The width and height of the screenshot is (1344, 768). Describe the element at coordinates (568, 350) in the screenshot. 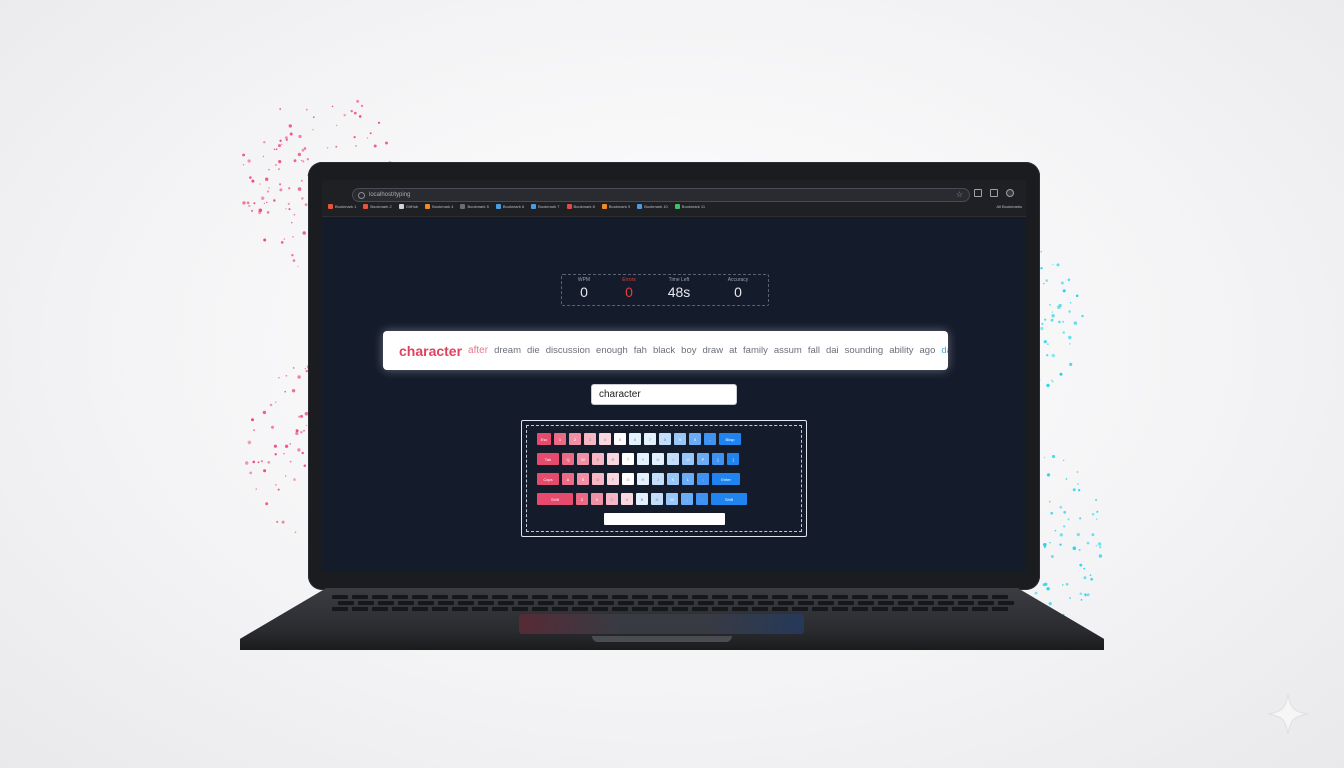

I see `upcoming-word: discussion` at that location.